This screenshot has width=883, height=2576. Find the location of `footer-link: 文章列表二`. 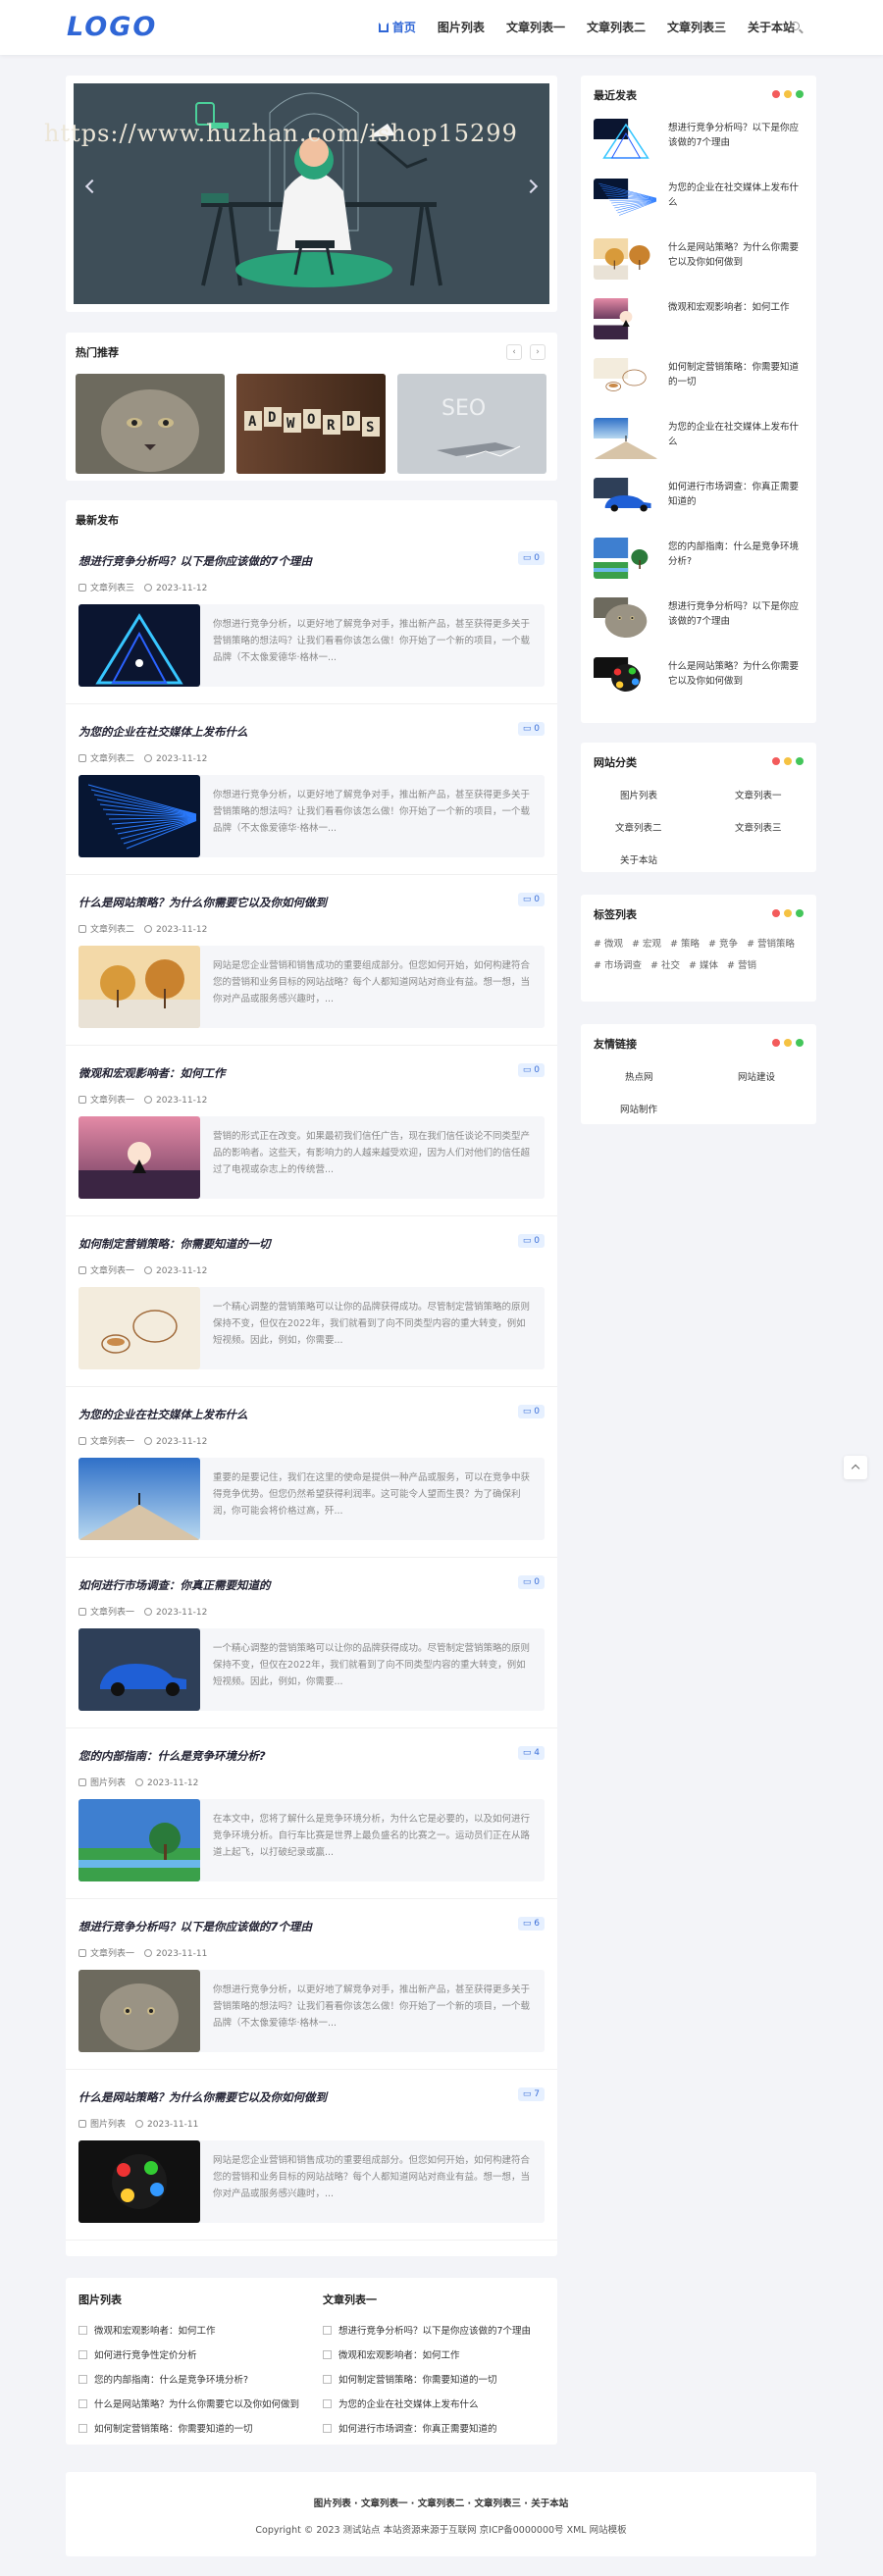

footer-link: 文章列表二 is located at coordinates (441, 2504).